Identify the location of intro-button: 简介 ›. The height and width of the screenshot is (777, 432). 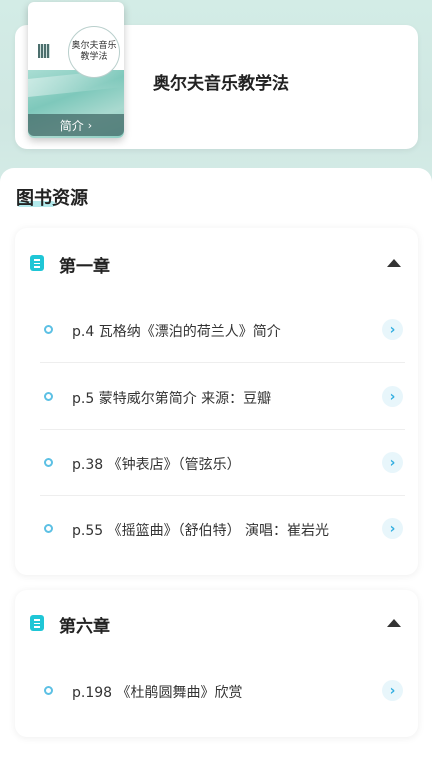
(76, 125).